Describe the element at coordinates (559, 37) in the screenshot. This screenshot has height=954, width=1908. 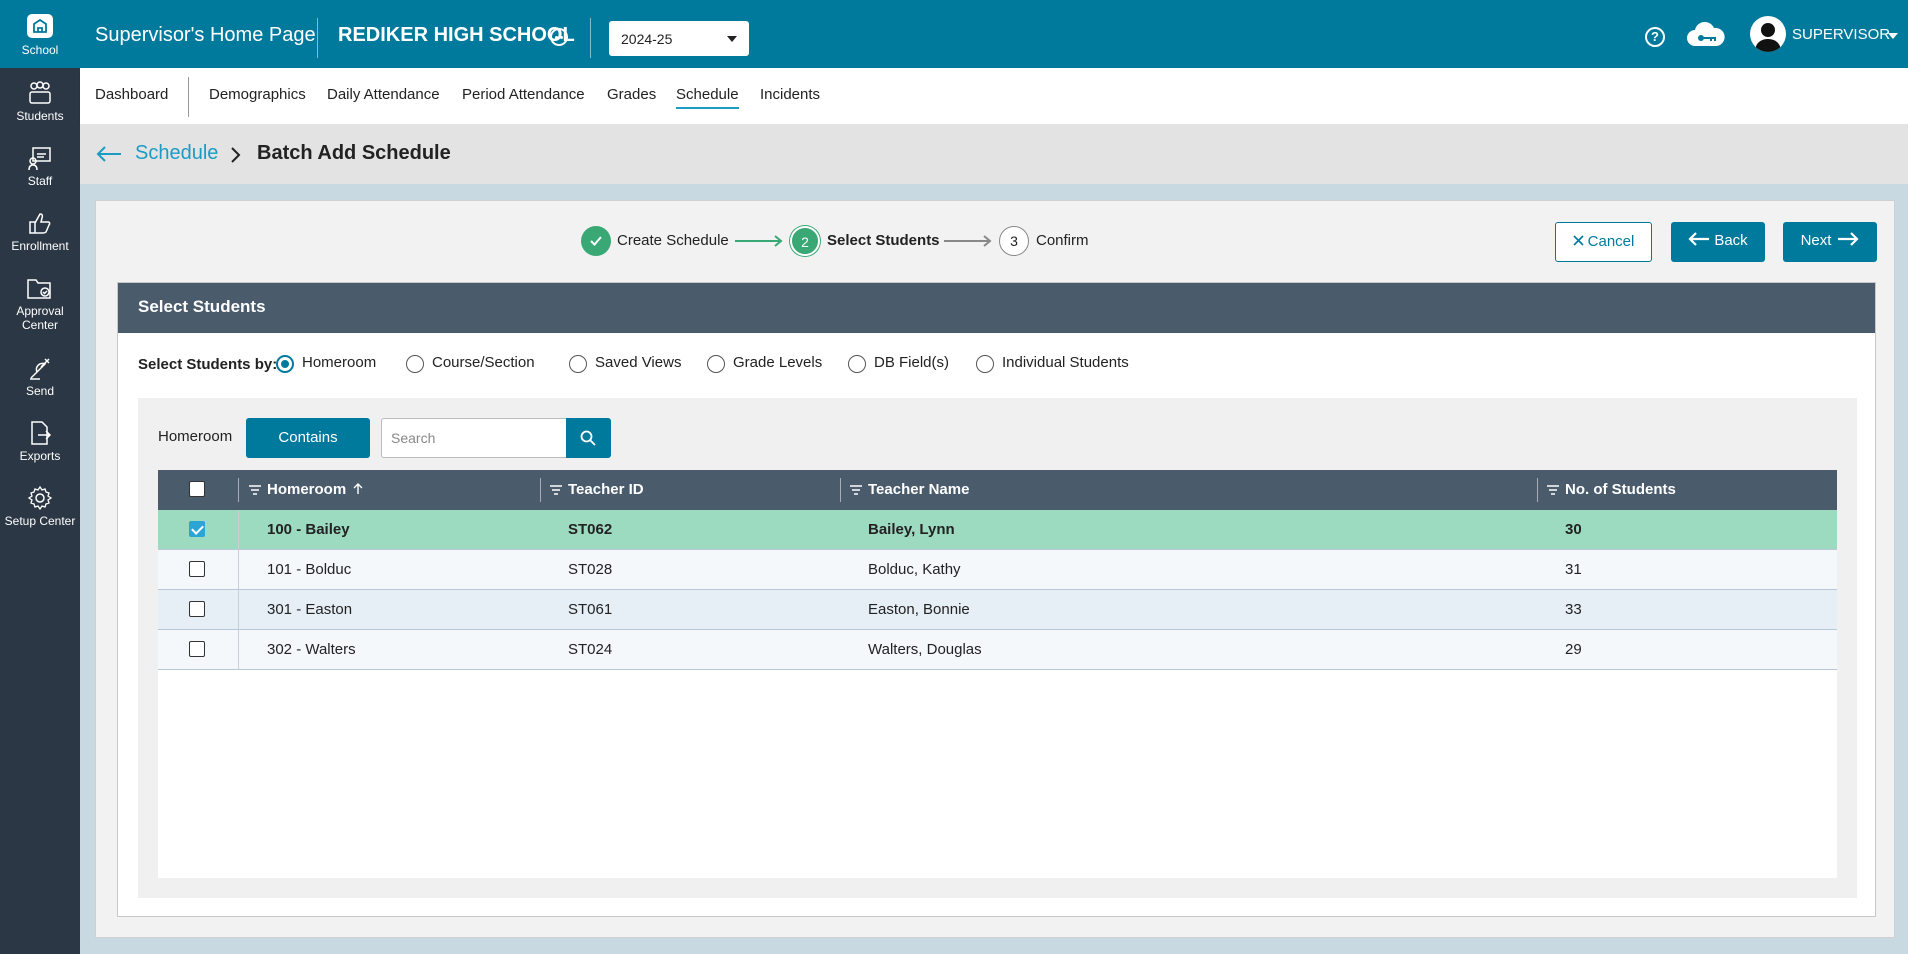
I see `more-options-icon` at that location.